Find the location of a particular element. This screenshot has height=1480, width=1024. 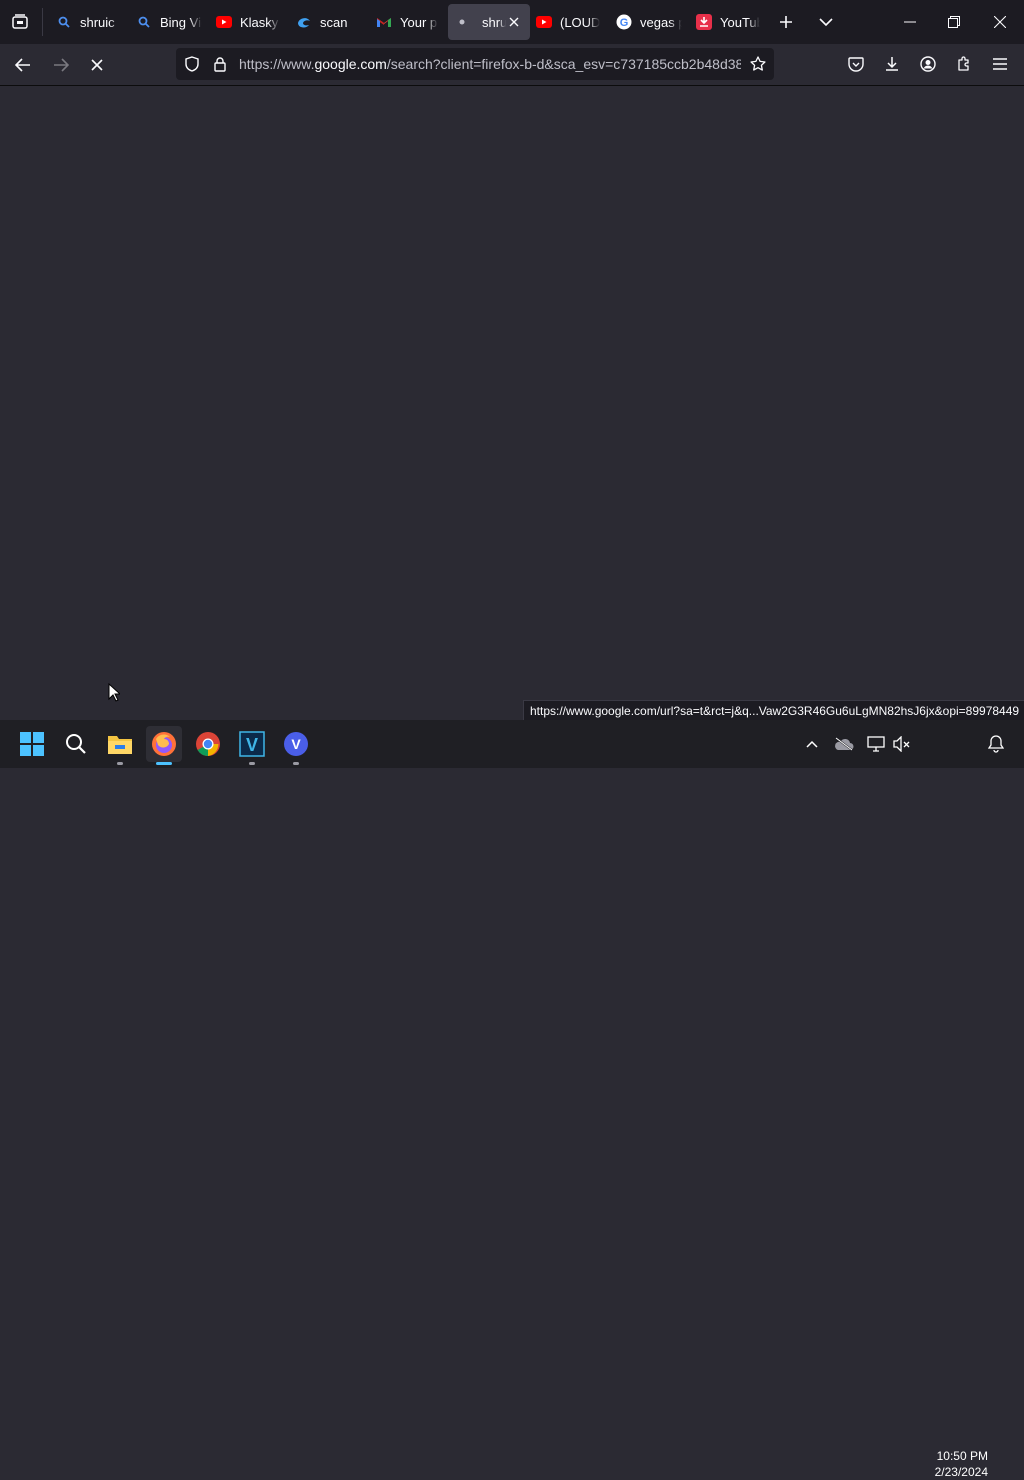

url-domain: google.com is located at coordinates (350, 64).